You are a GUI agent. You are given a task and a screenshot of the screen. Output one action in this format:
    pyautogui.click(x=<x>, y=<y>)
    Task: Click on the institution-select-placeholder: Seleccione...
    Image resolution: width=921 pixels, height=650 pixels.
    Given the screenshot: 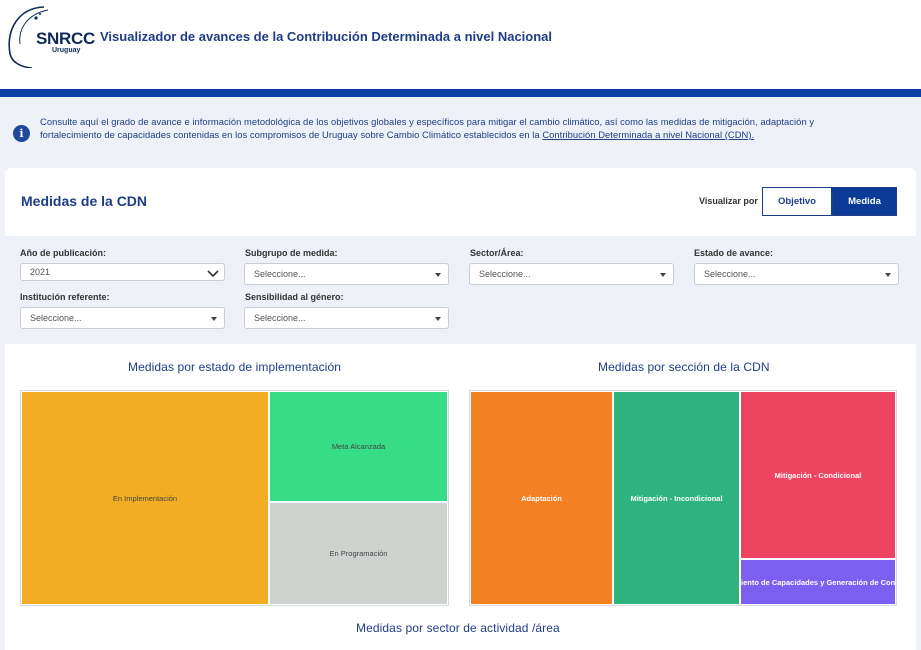 What is the action you would take?
    pyautogui.click(x=56, y=318)
    